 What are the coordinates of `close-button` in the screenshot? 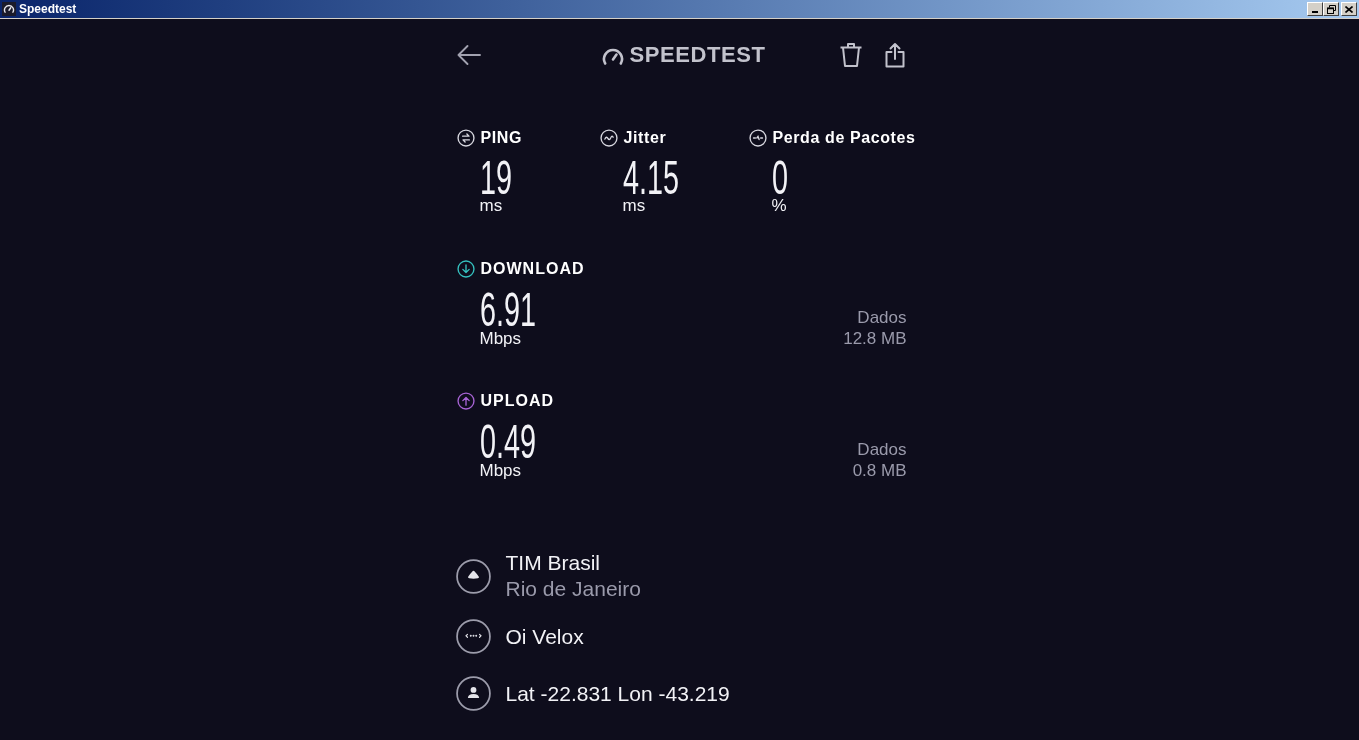 It's located at (1349, 9).